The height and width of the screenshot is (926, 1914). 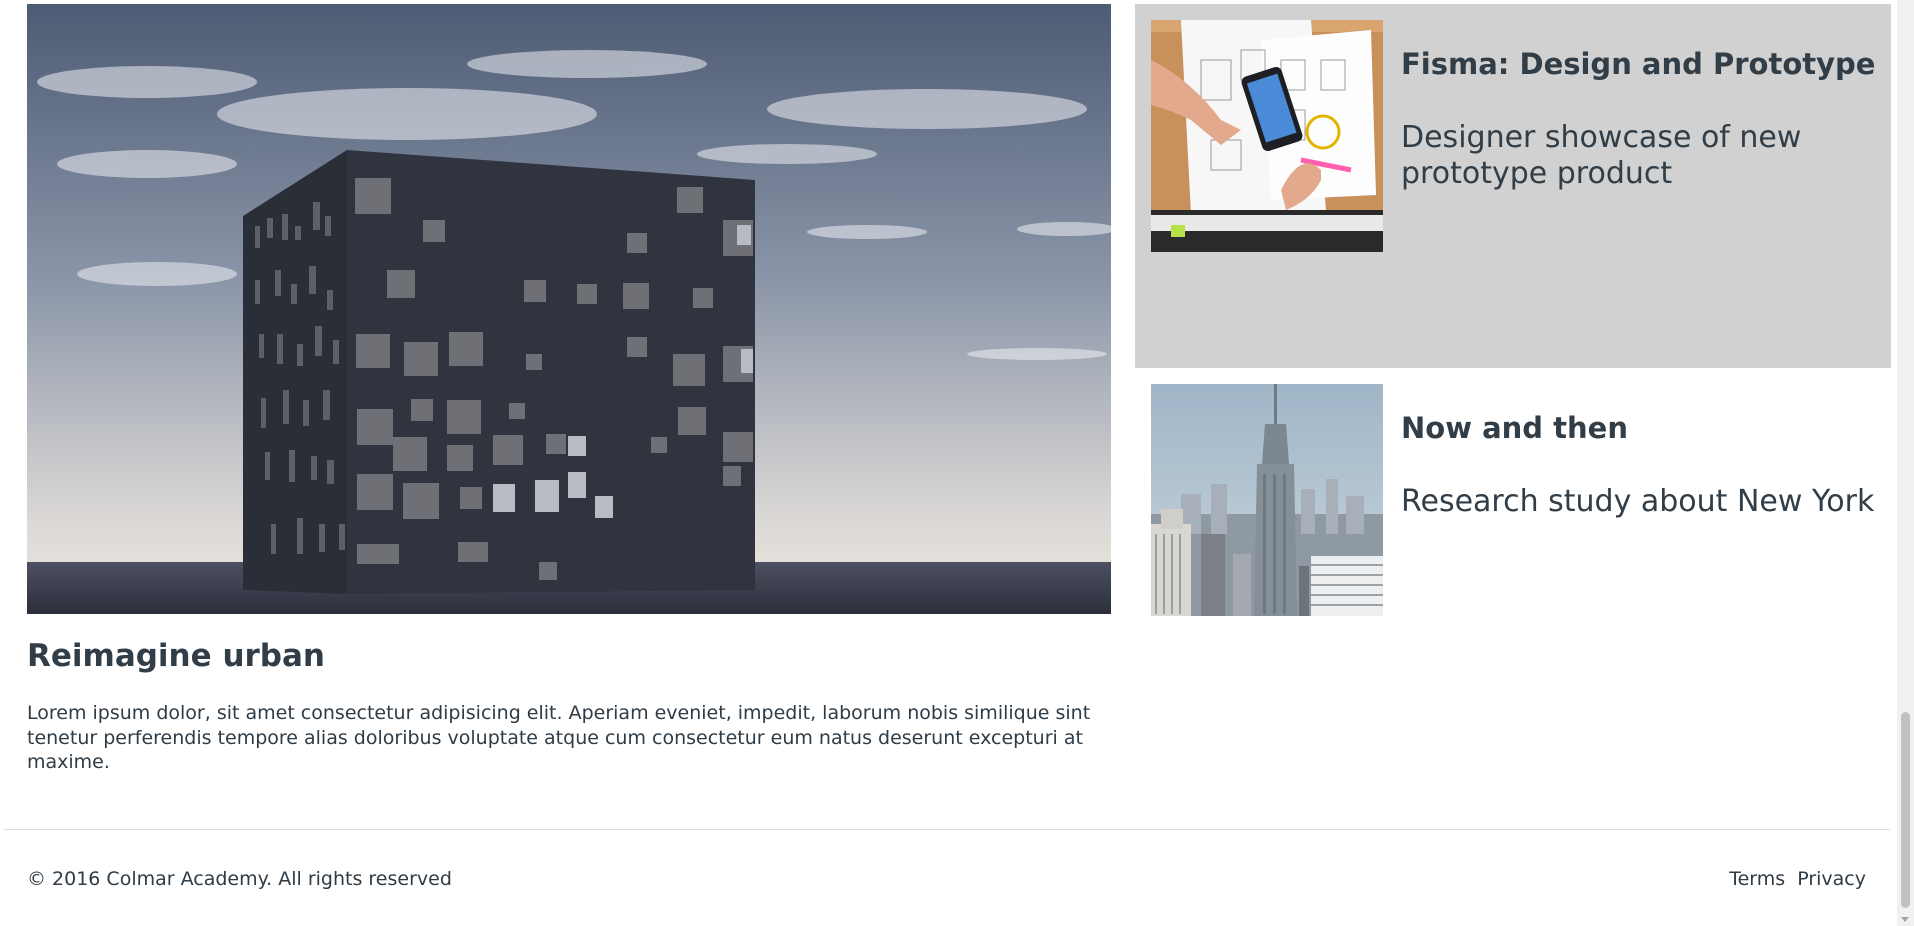 What do you see at coordinates (1757, 879) in the screenshot?
I see `terms-link: Terms` at bounding box center [1757, 879].